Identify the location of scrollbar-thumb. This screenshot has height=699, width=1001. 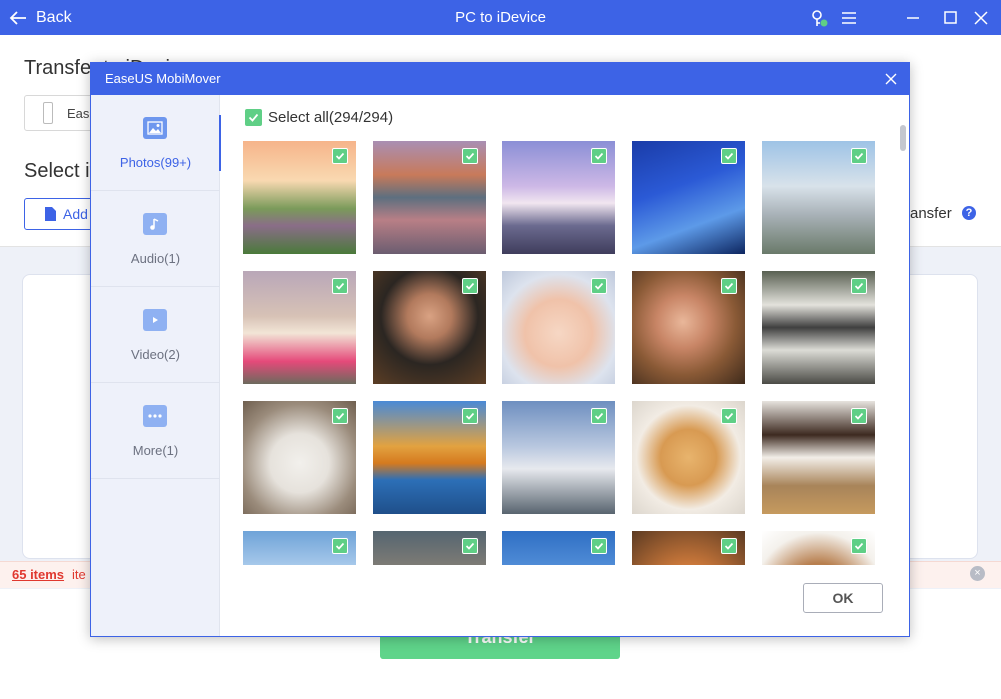
(903, 138).